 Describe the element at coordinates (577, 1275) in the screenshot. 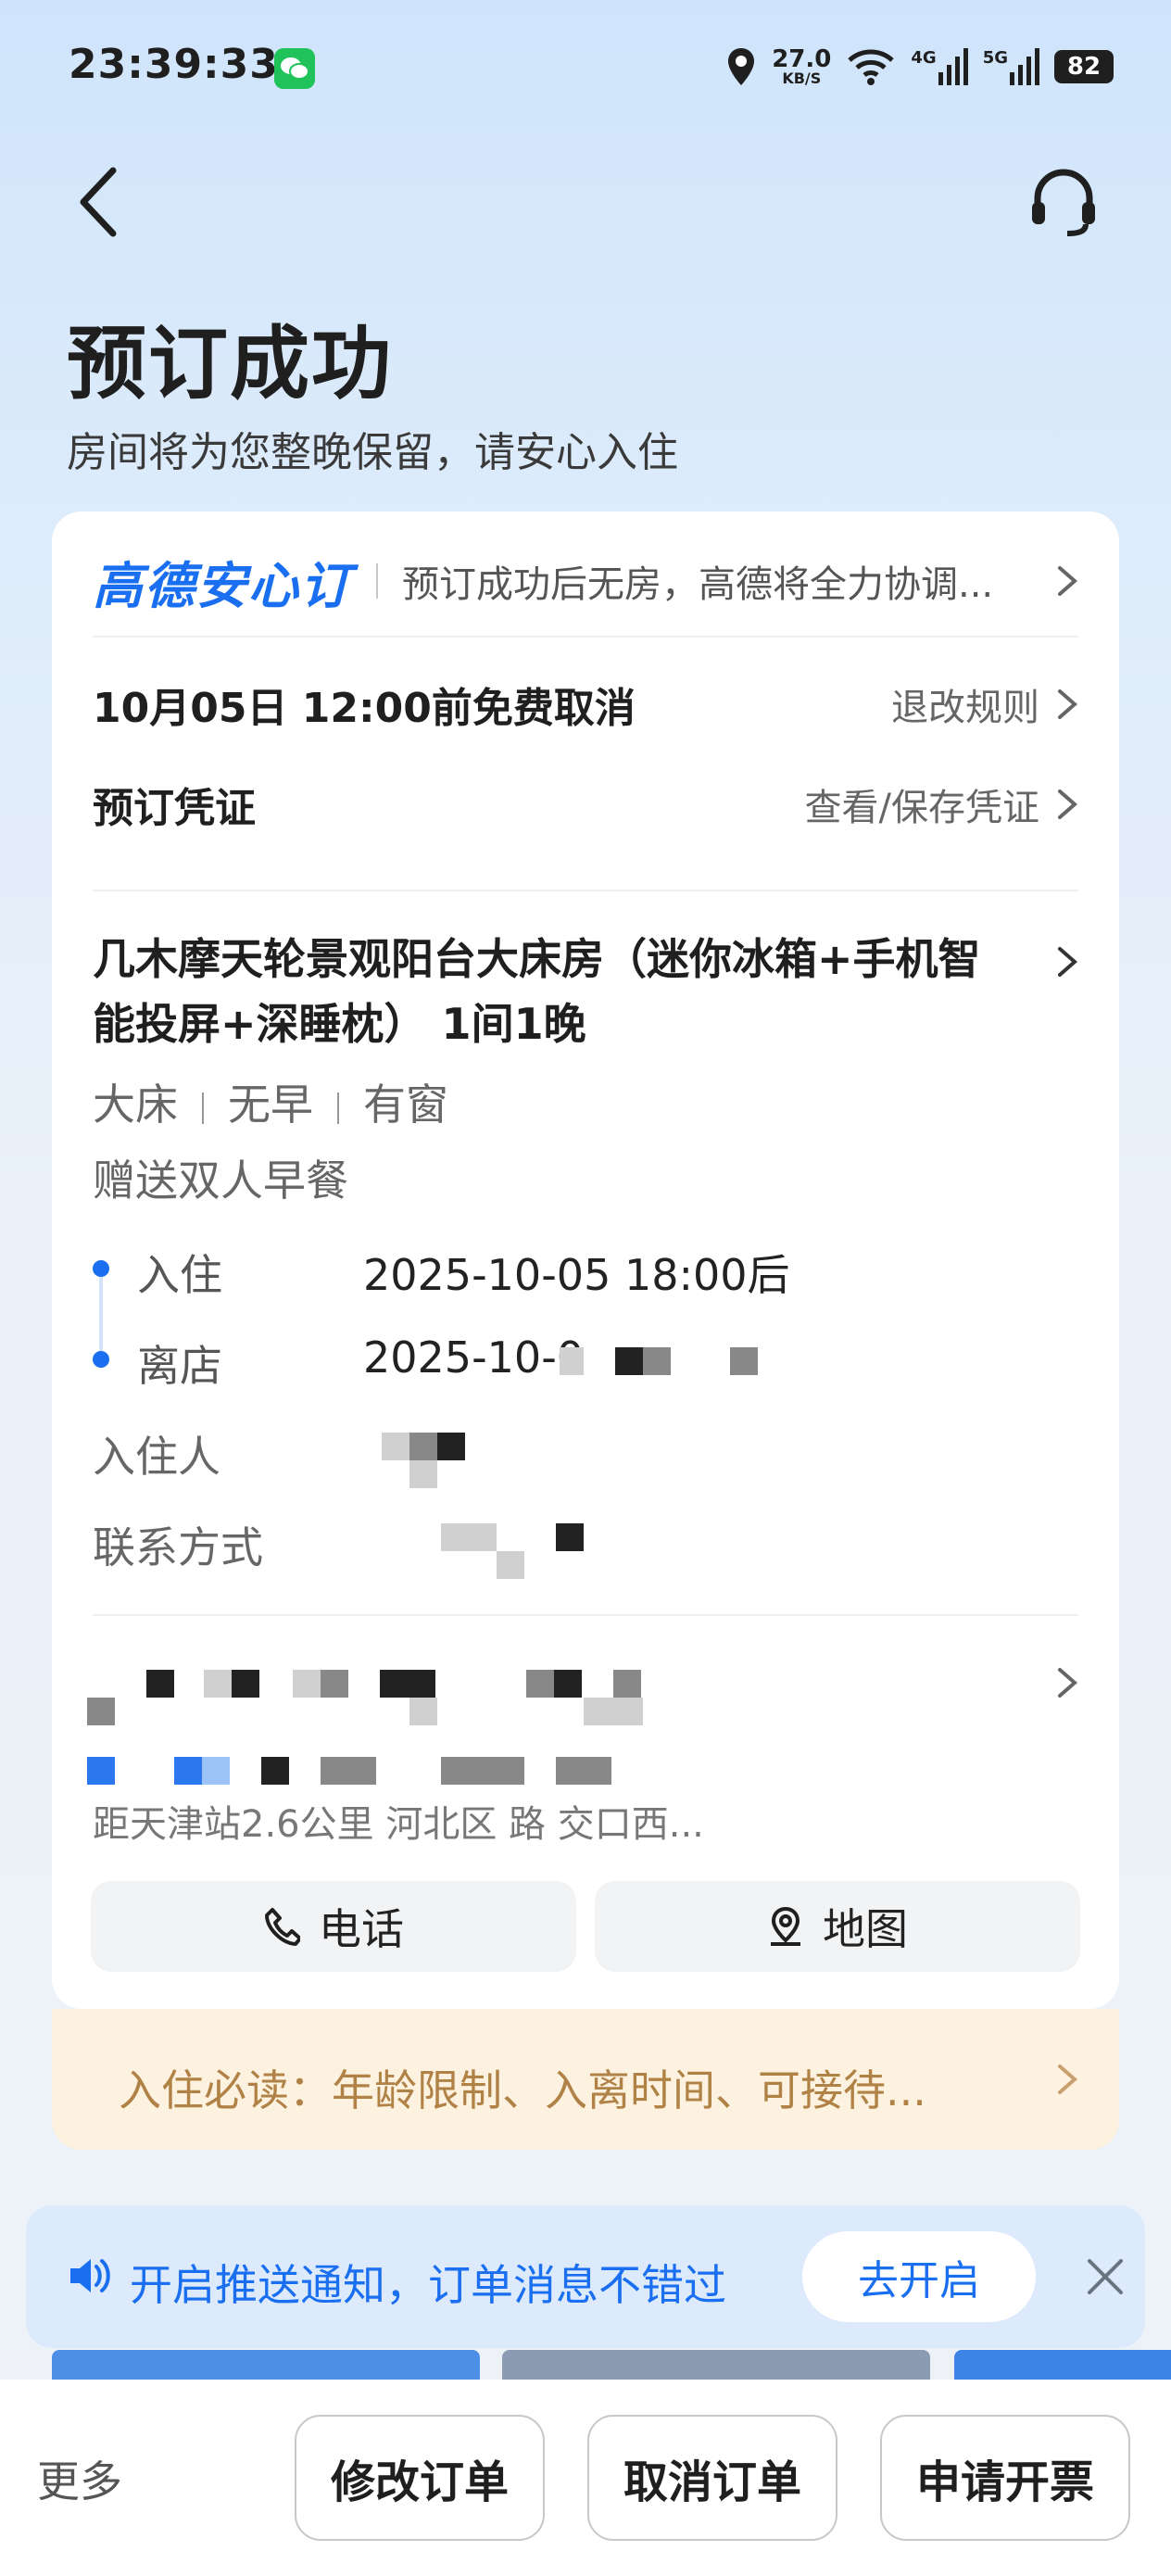

I see `checkin-value: 2025-10-05 18:00后` at that location.